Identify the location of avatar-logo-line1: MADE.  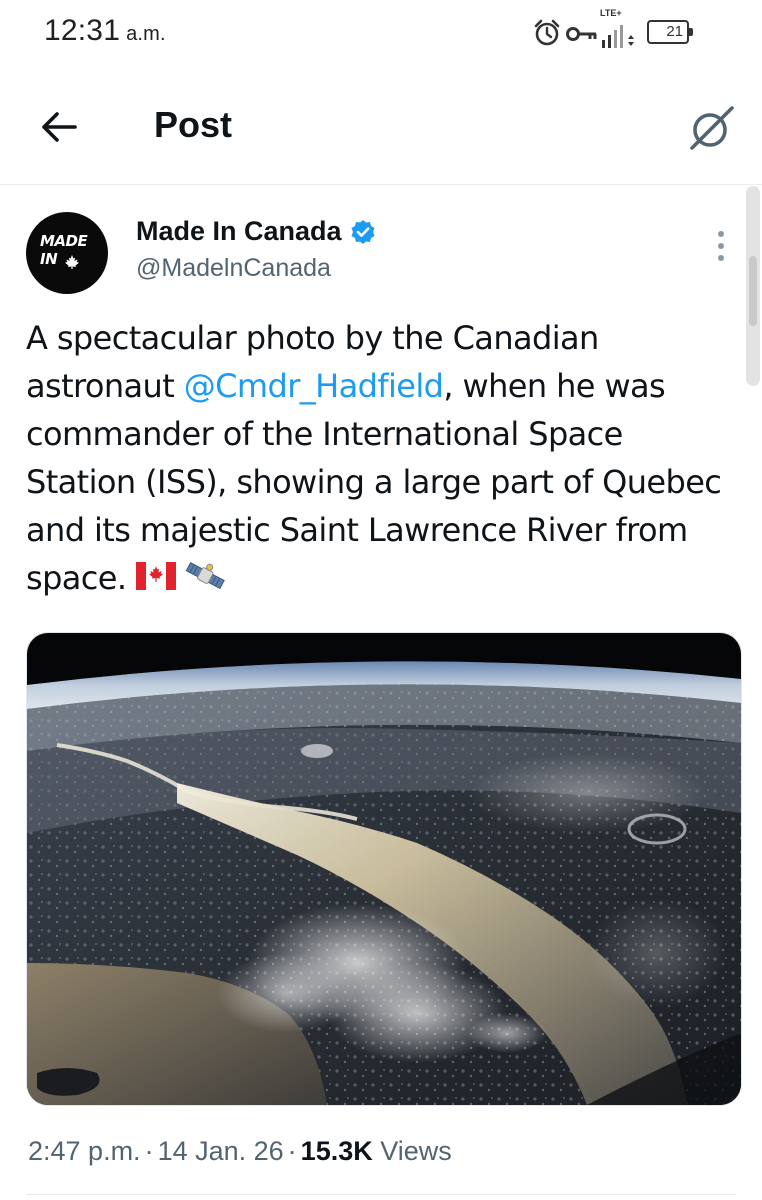
(64, 241).